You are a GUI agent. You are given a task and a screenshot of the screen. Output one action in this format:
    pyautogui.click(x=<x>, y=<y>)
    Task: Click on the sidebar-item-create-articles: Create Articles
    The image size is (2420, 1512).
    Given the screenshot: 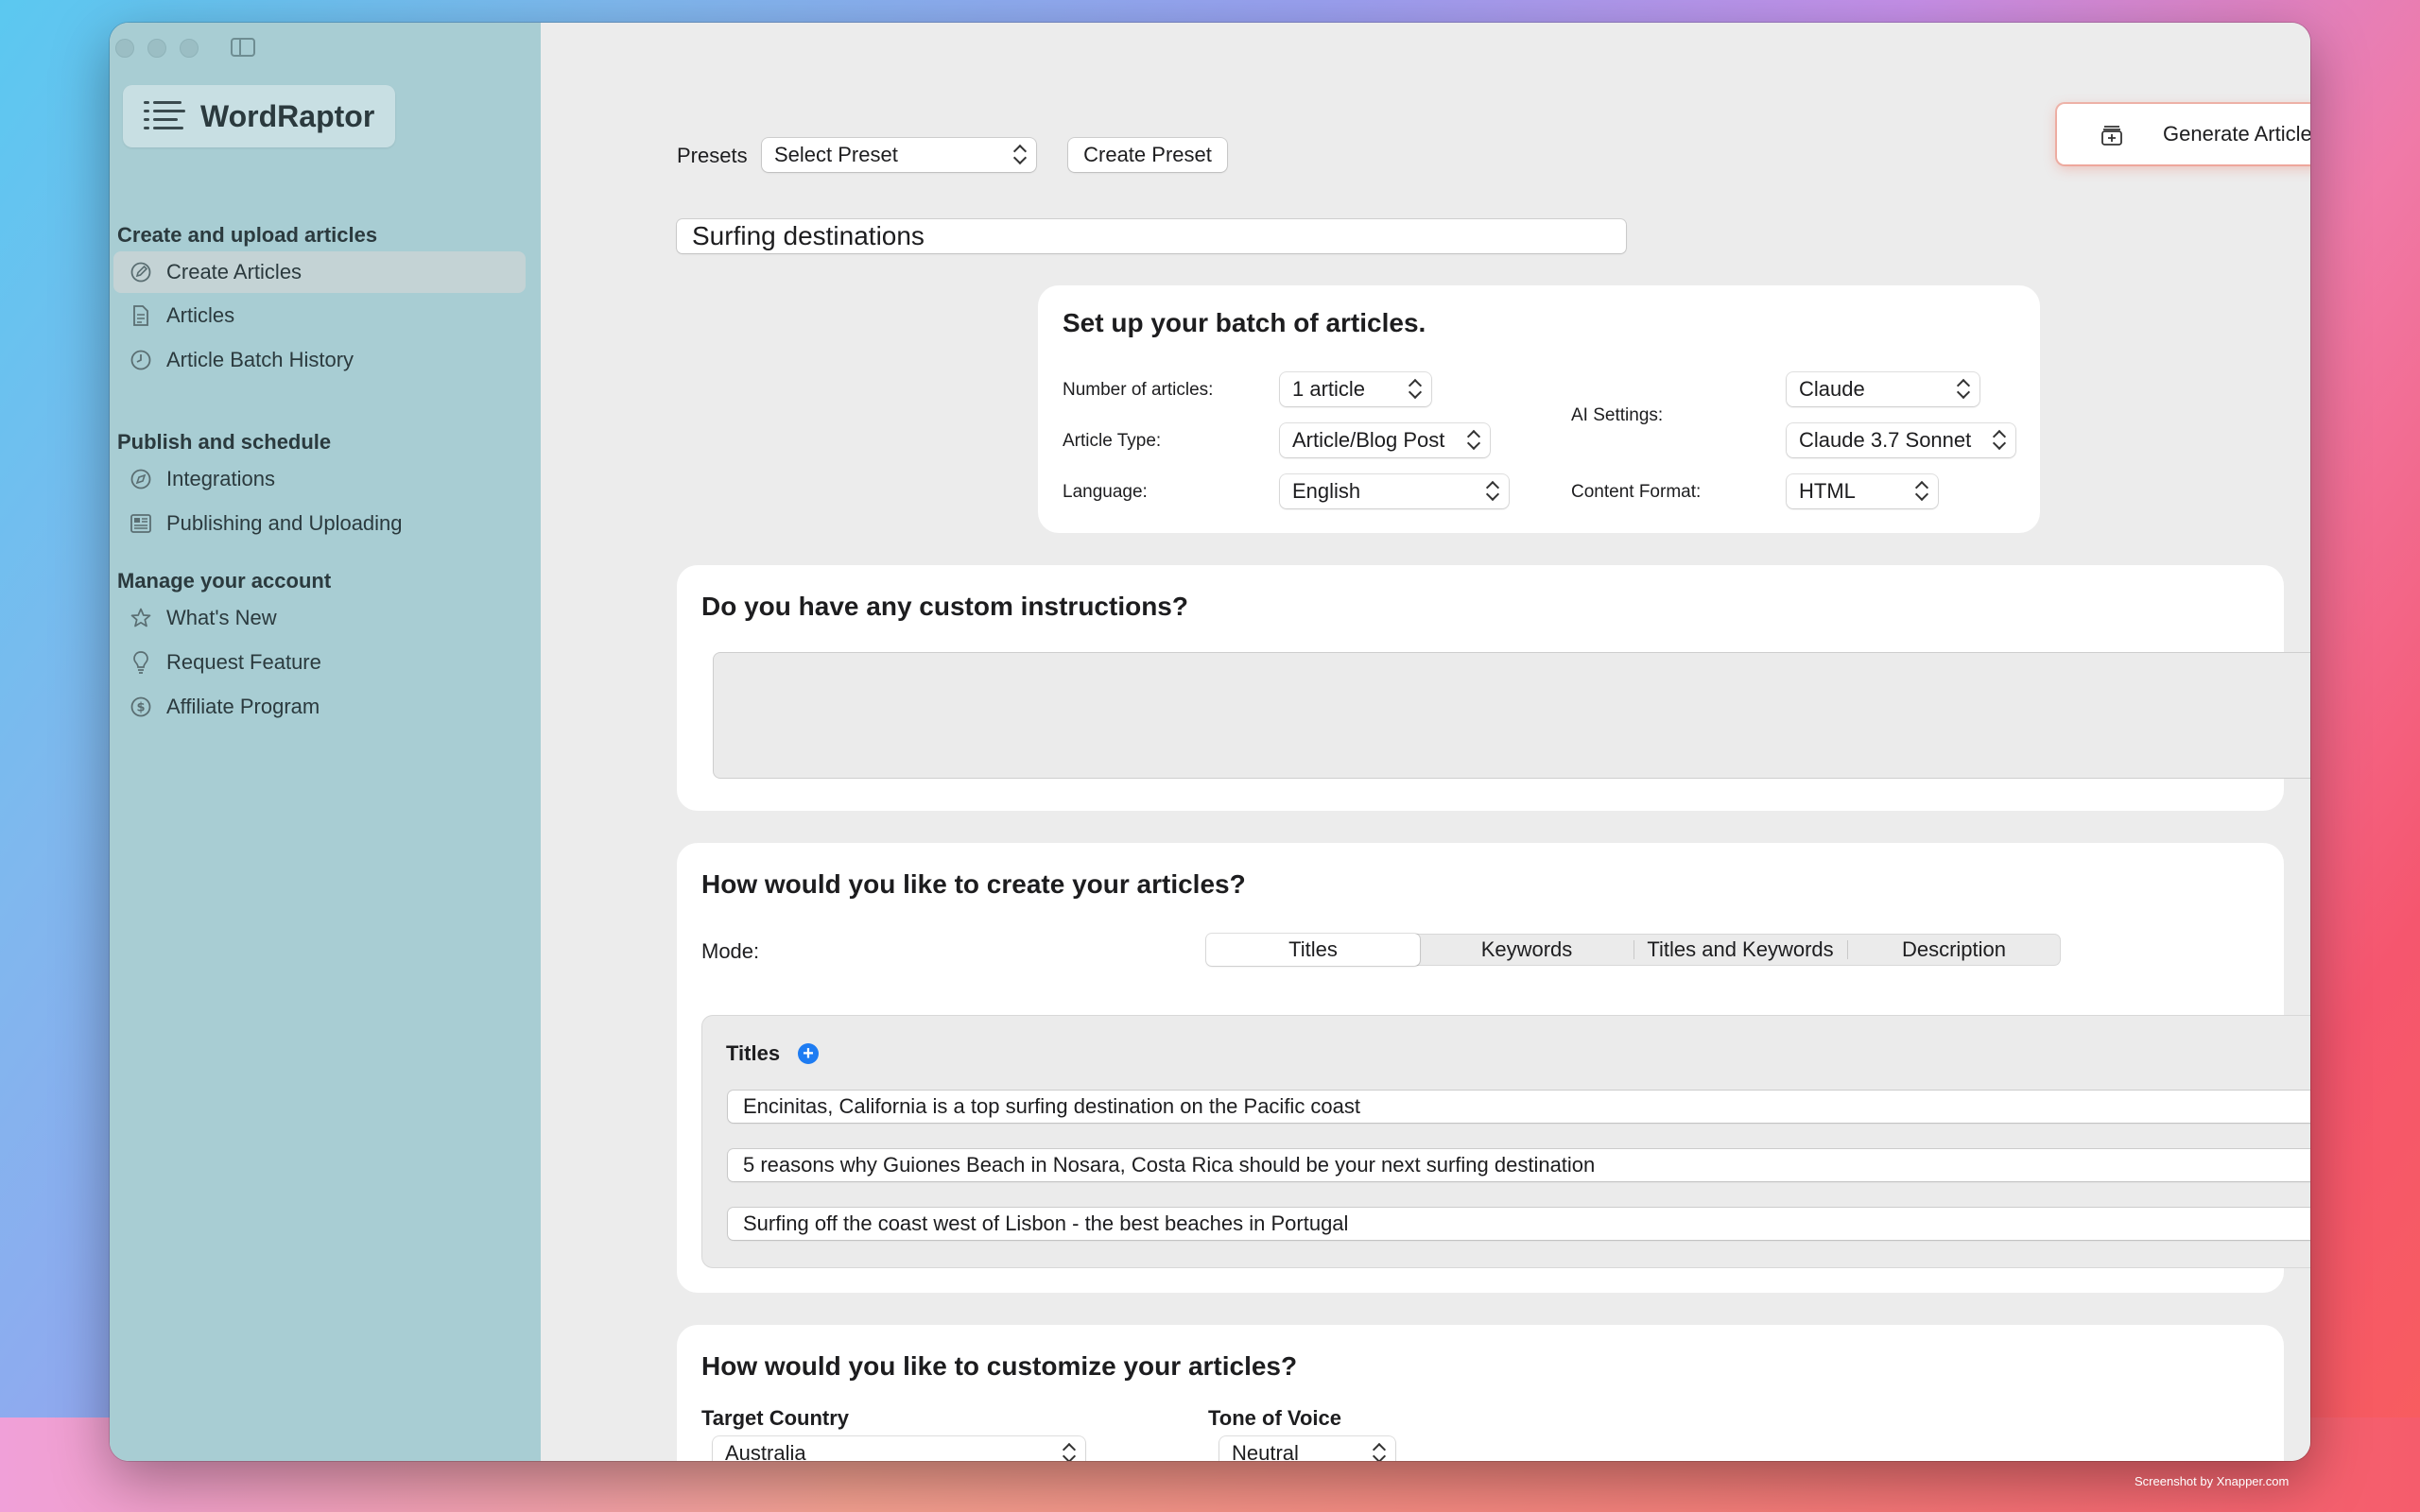 What is the action you would take?
    pyautogui.click(x=319, y=272)
    